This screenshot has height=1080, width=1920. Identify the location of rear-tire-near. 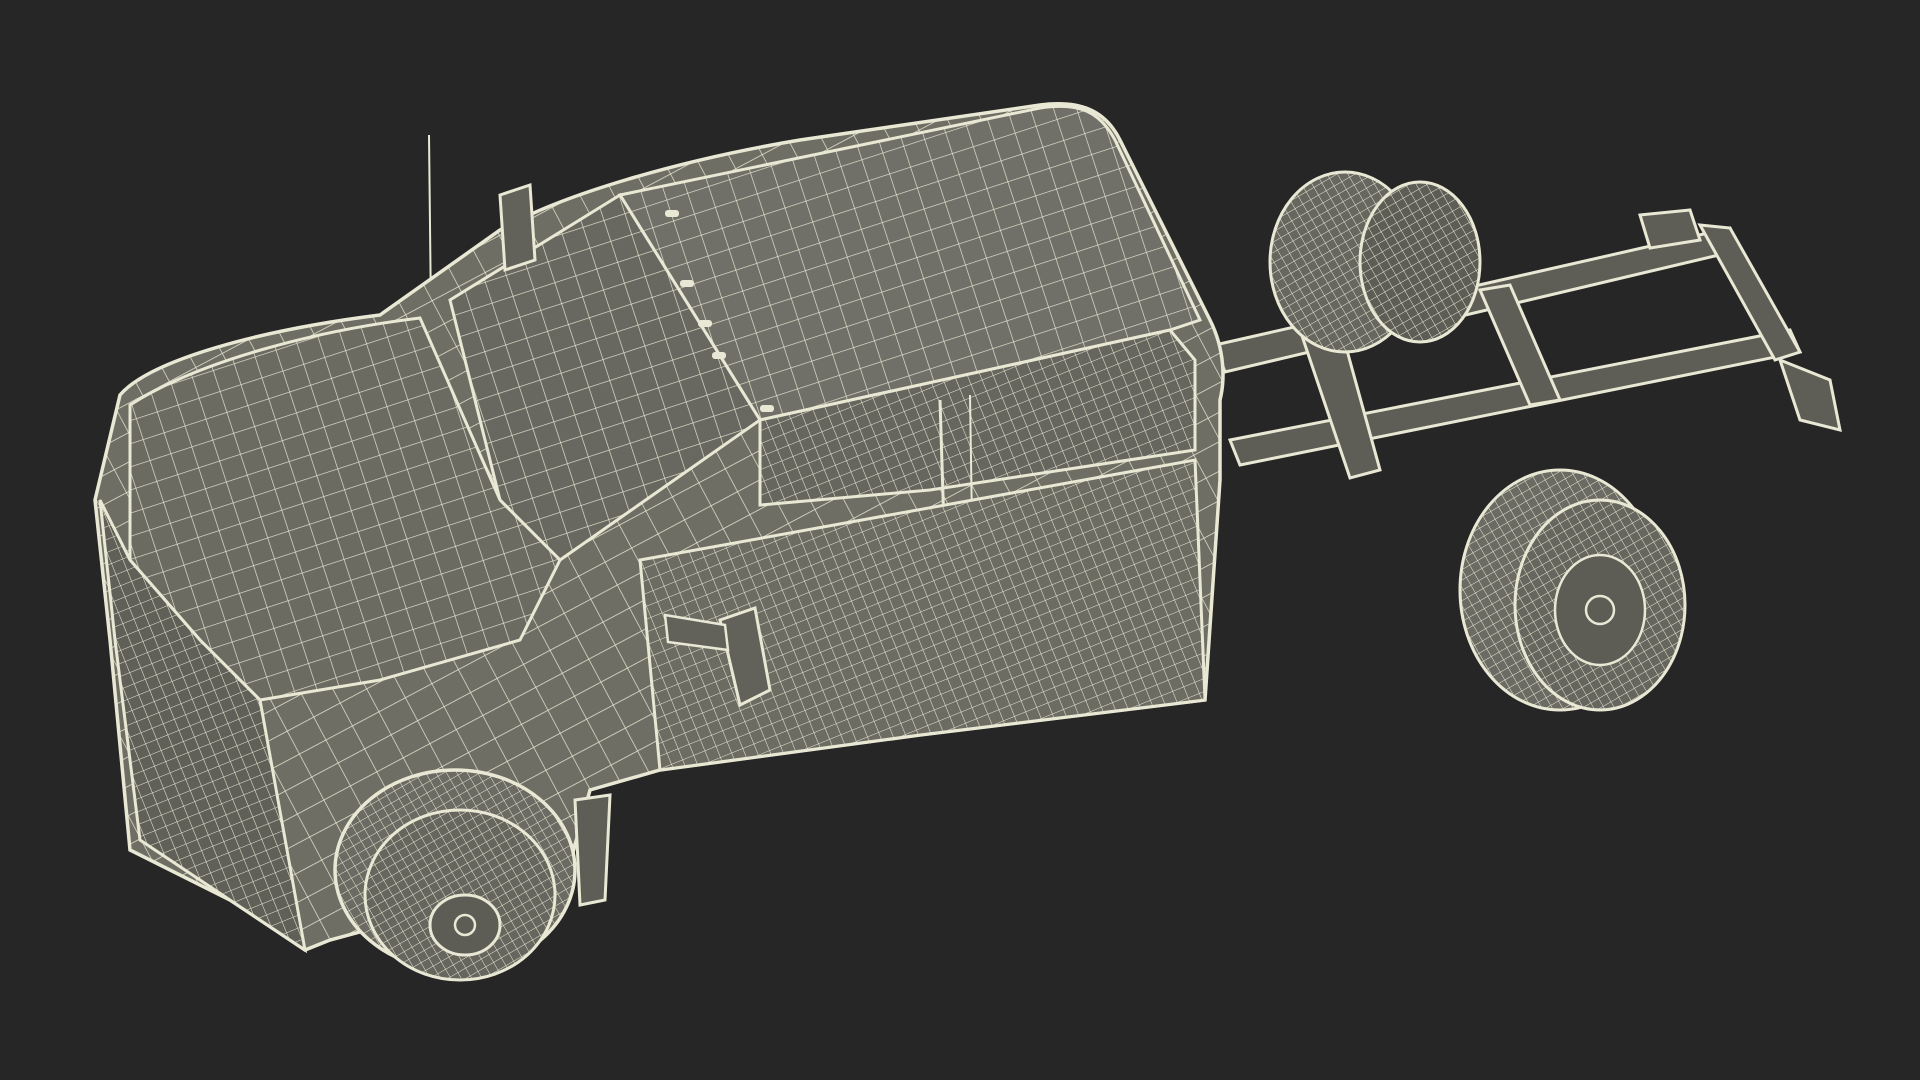
(1572, 590).